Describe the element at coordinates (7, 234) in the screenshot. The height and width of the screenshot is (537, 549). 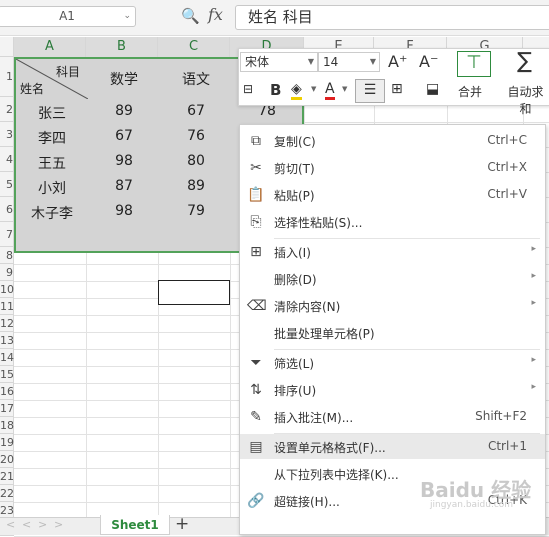
I see `row-header: 7` at that location.